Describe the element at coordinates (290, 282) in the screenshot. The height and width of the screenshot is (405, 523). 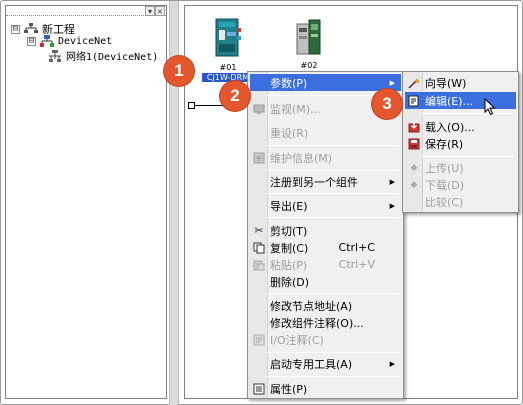
I see `menu-item-label: 删除(D)` at that location.